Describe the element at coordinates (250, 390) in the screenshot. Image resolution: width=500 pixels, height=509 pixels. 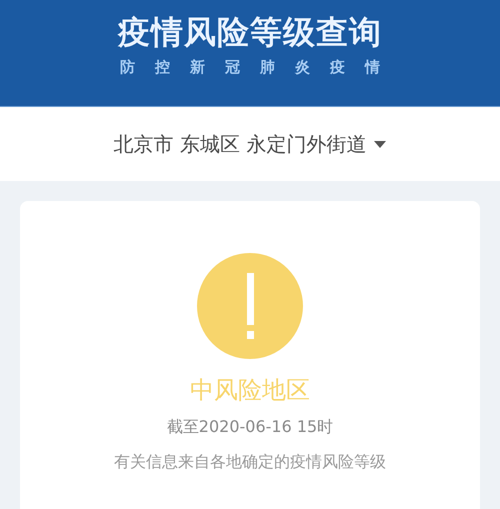
I see `risk-level: 中风险地区` at that location.